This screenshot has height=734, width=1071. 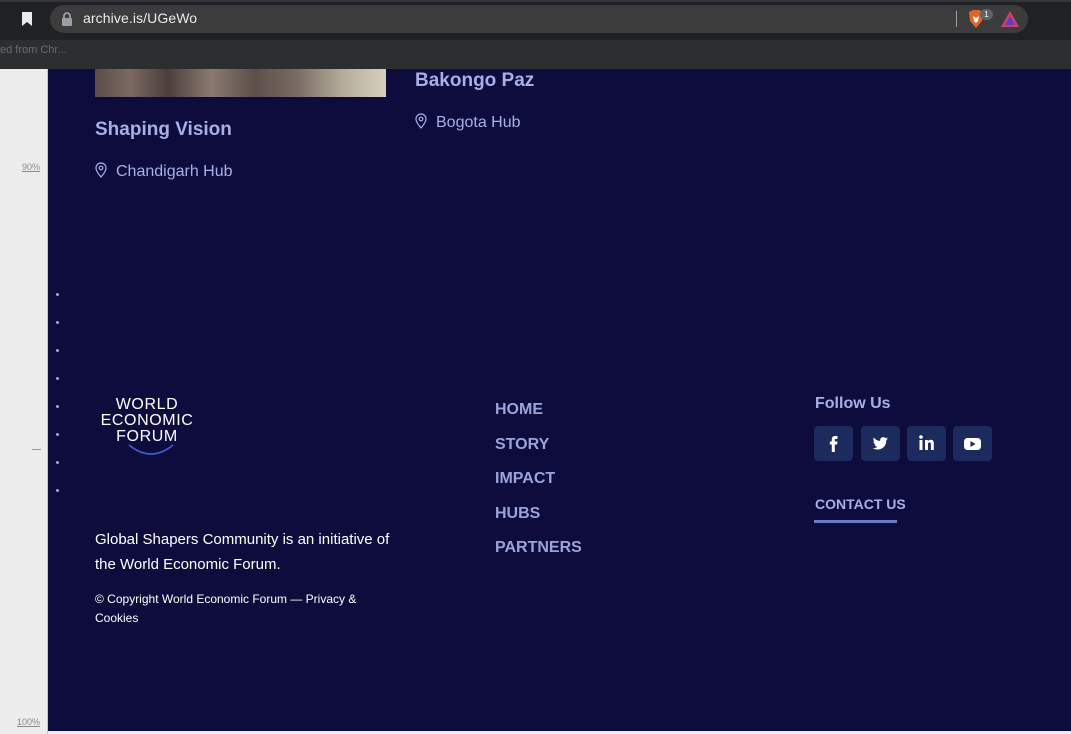 What do you see at coordinates (986, 14) in the screenshot?
I see `shields-count-badge: 1` at bounding box center [986, 14].